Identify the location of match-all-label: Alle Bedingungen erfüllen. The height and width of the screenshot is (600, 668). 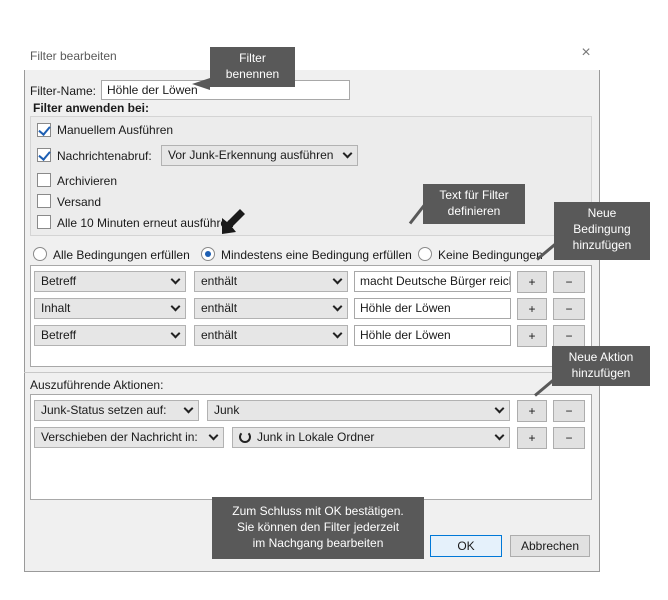
(121, 255).